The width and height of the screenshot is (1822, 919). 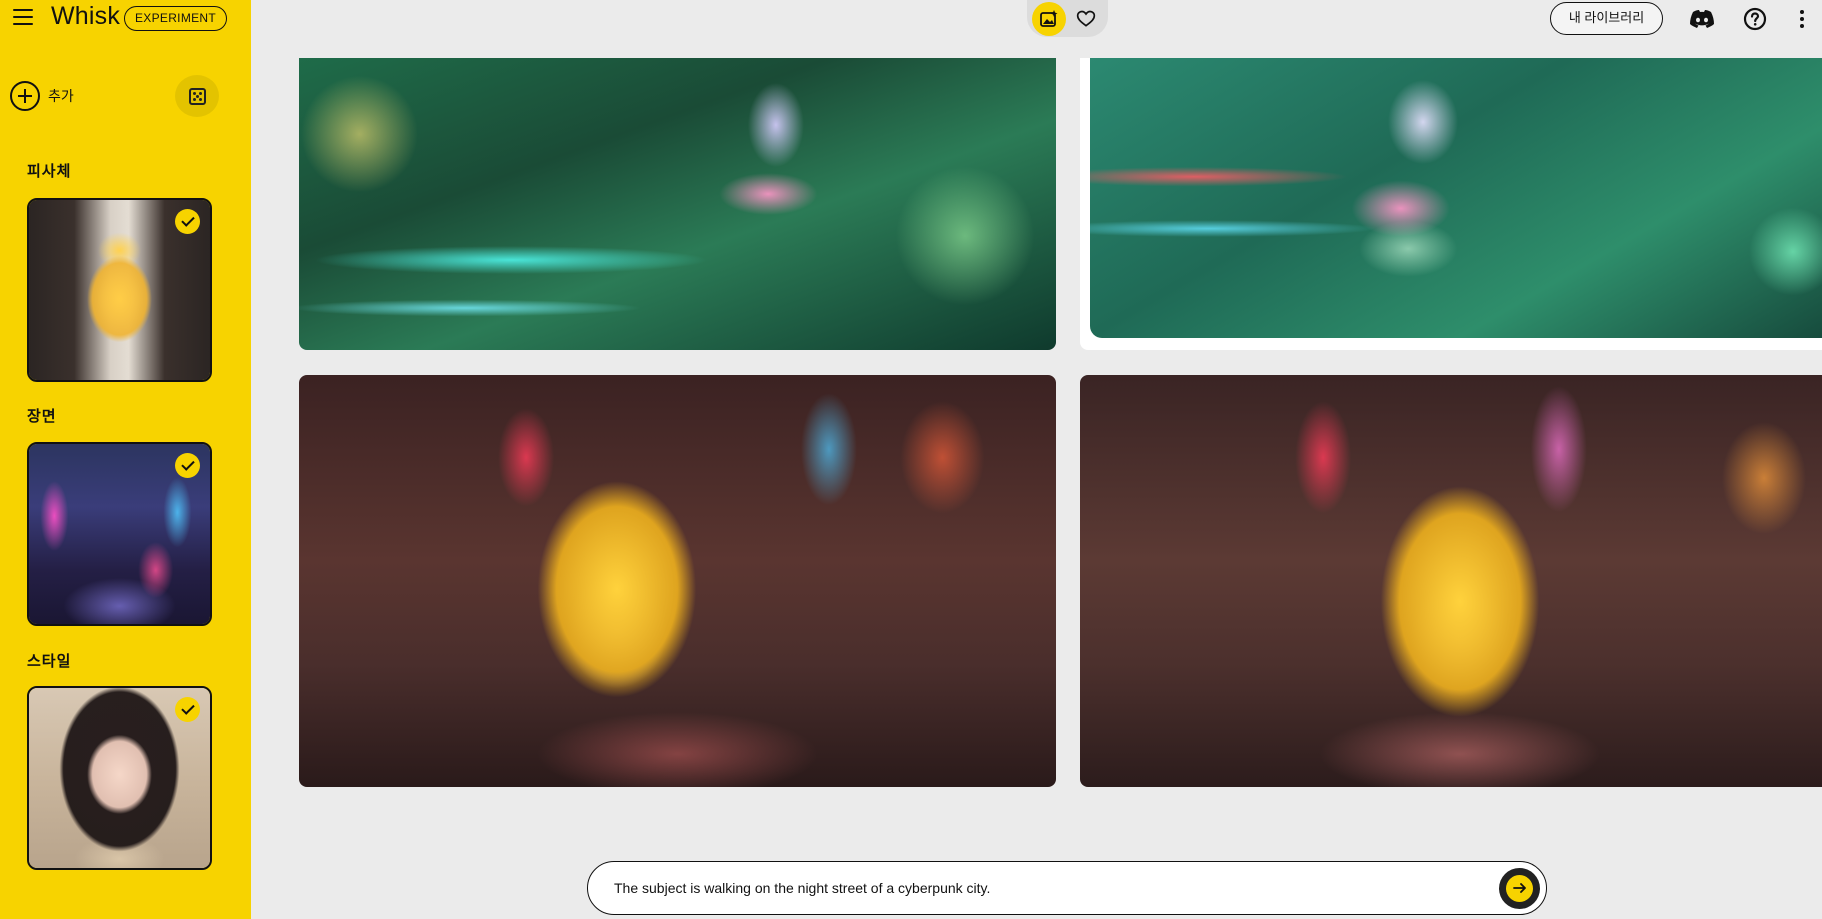 I want to click on send-button, so click(x=1519, y=888).